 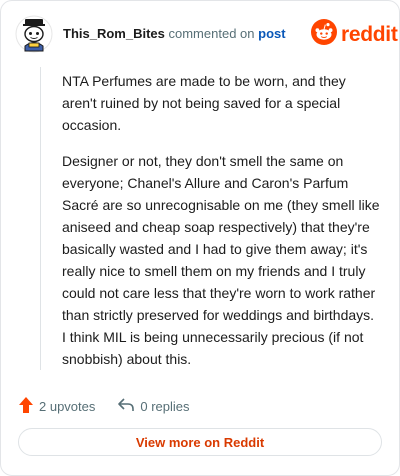 I want to click on thread-line, so click(x=40, y=218).